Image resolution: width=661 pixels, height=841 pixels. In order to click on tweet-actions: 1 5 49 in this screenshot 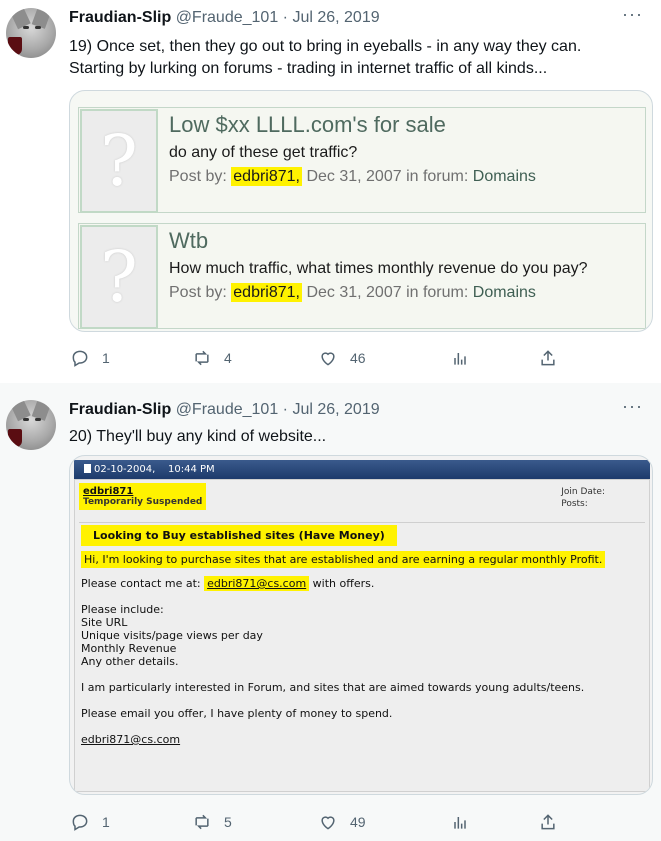, I will do `click(330, 824)`.